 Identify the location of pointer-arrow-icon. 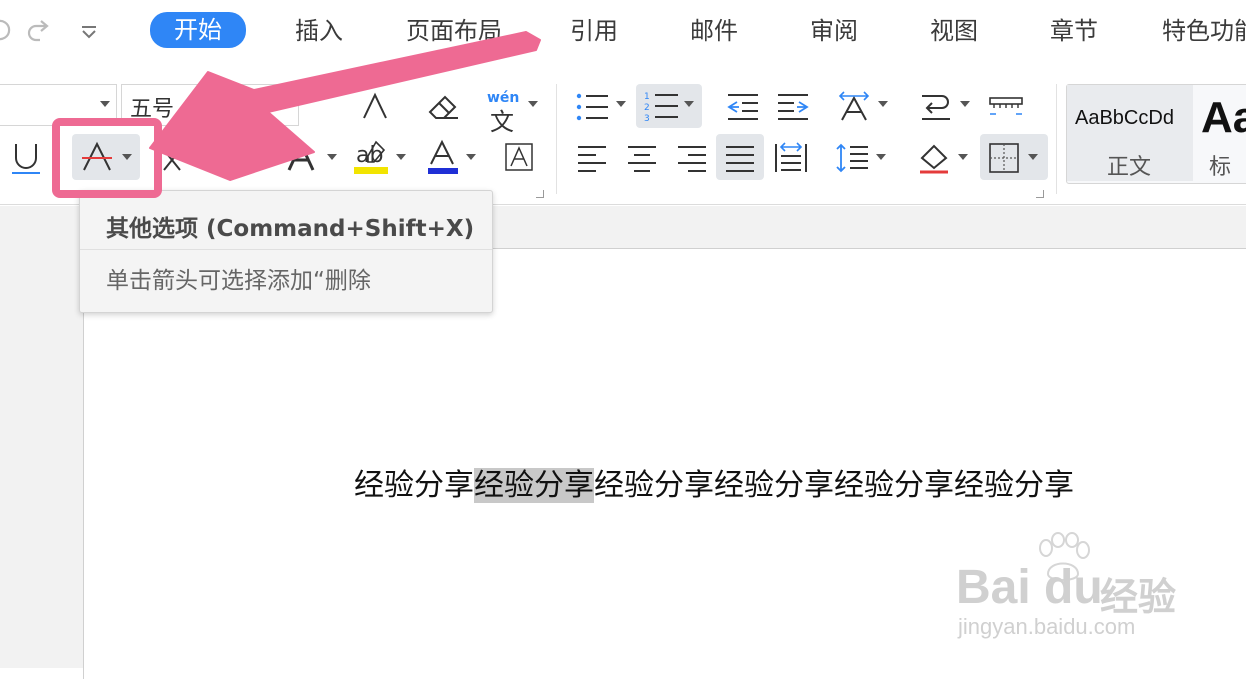
(345, 106).